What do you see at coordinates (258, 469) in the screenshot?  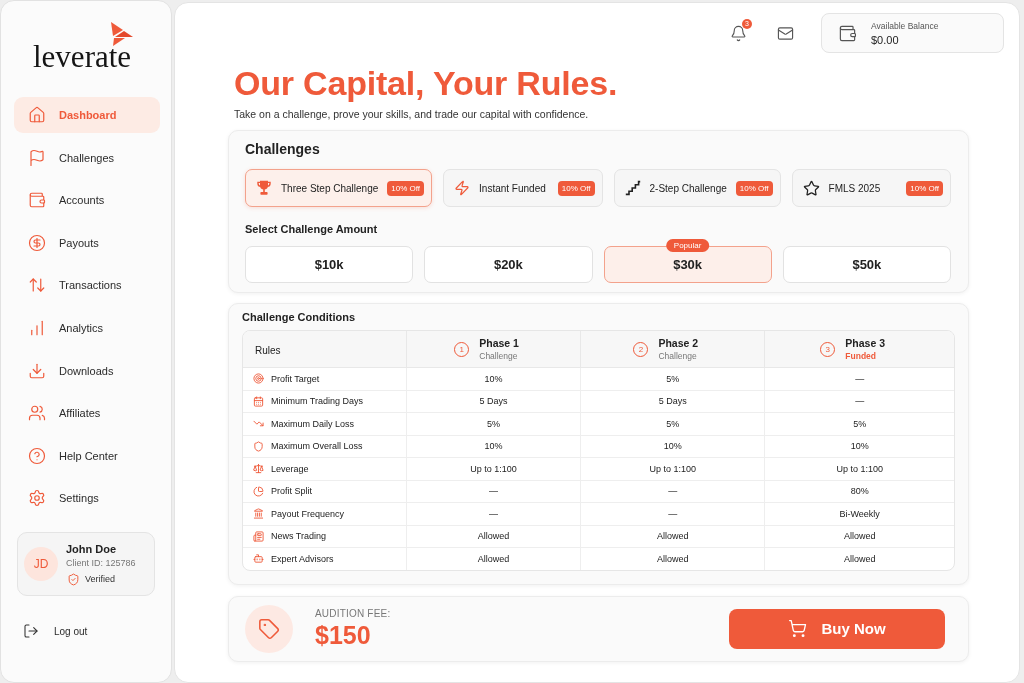 I see `scale-icon` at bounding box center [258, 469].